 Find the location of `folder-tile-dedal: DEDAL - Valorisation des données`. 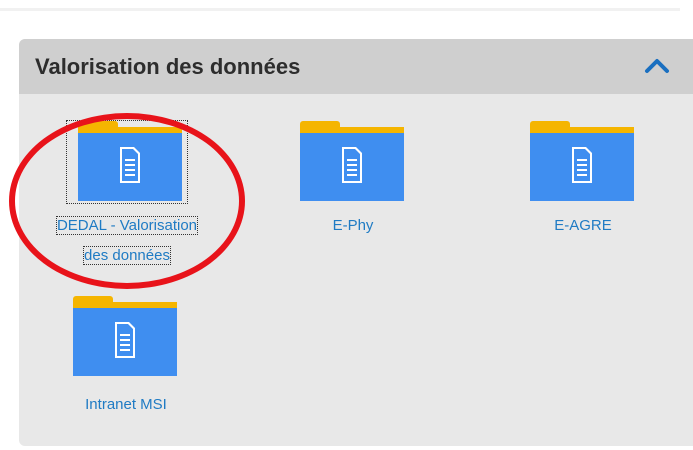

folder-tile-dedal: DEDAL - Valorisation des données is located at coordinates (127, 195).